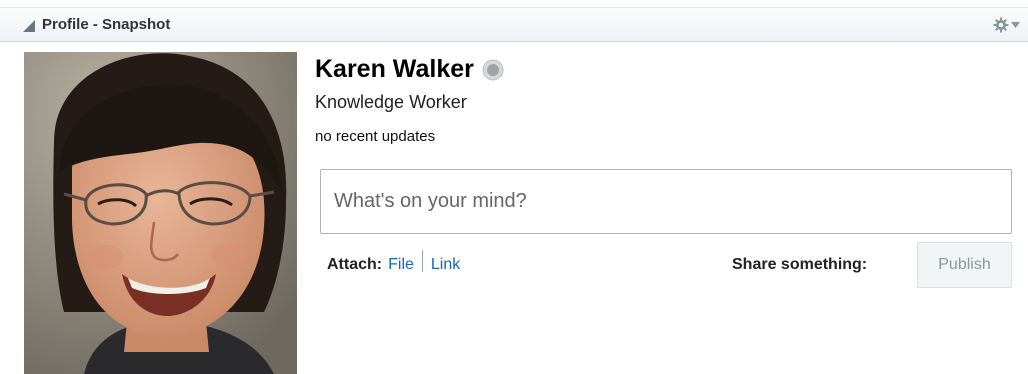  Describe the element at coordinates (493, 69) in the screenshot. I see `presence-status-icon` at that location.